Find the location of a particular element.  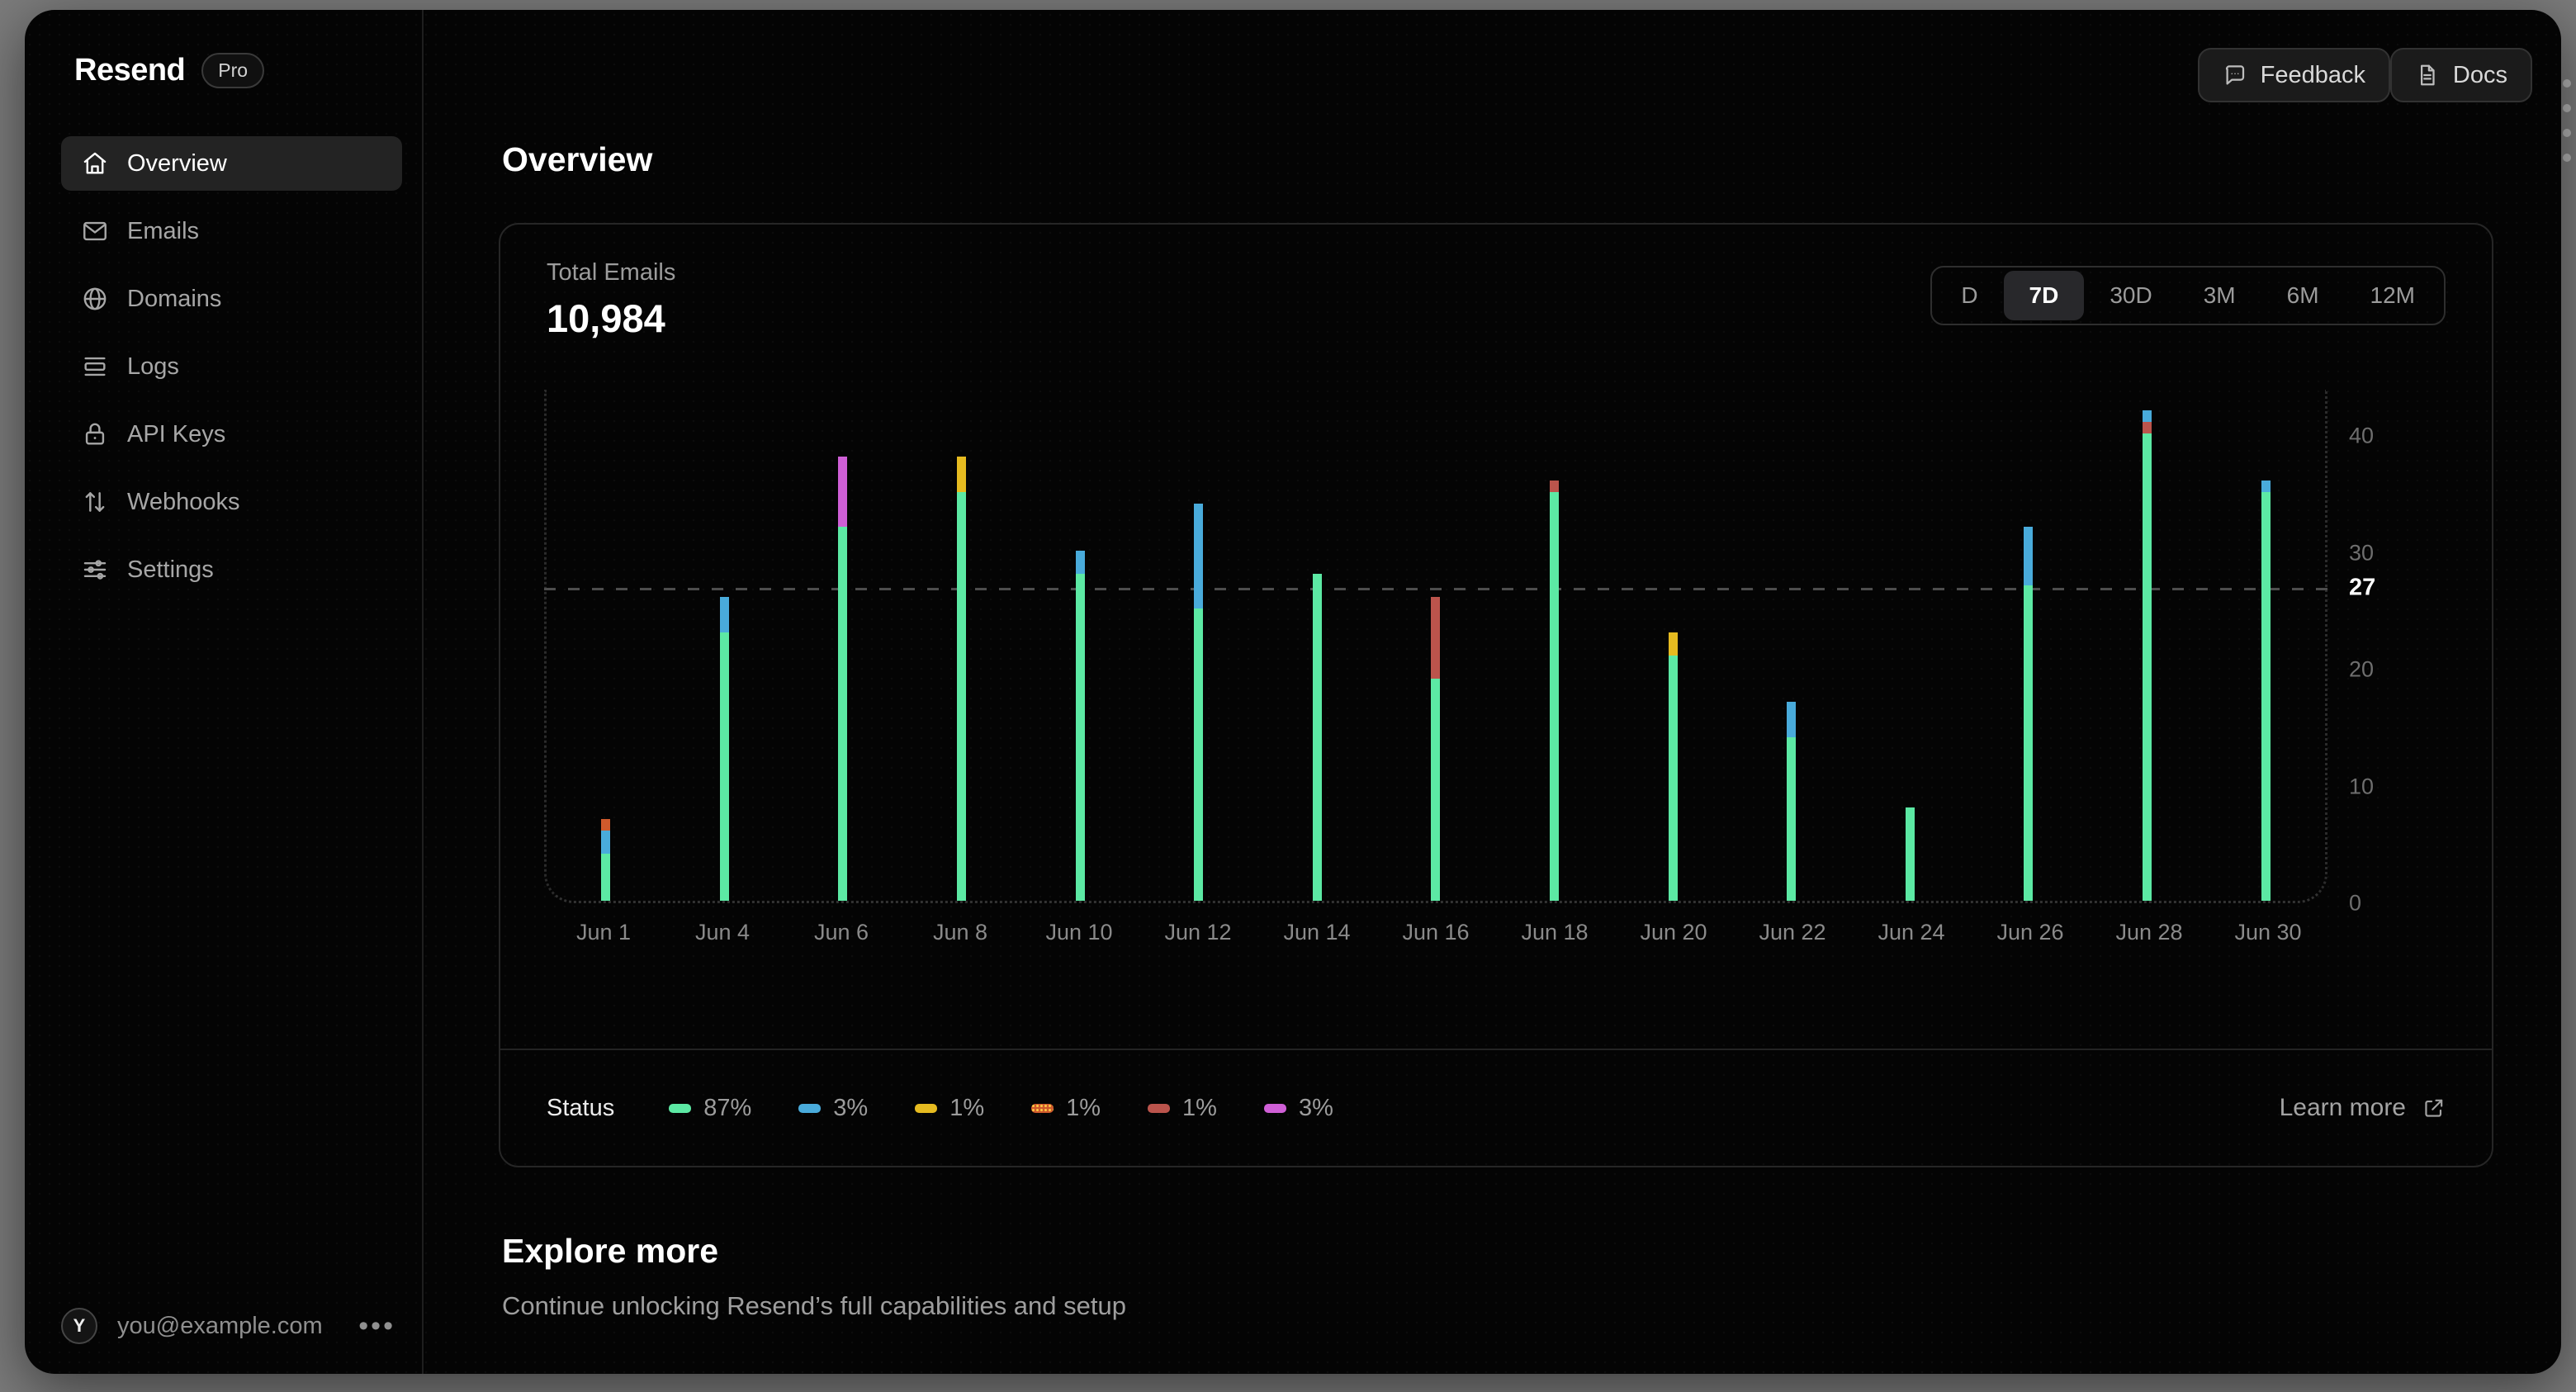

legend-swatch-green is located at coordinates (680, 1108).